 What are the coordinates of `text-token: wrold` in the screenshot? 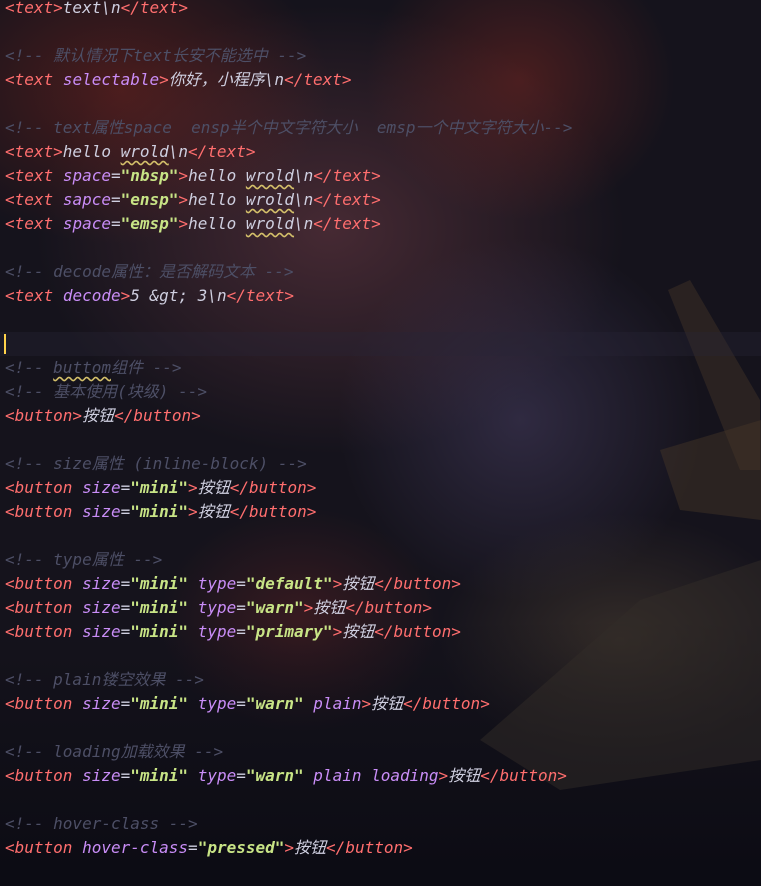 It's located at (270, 175).